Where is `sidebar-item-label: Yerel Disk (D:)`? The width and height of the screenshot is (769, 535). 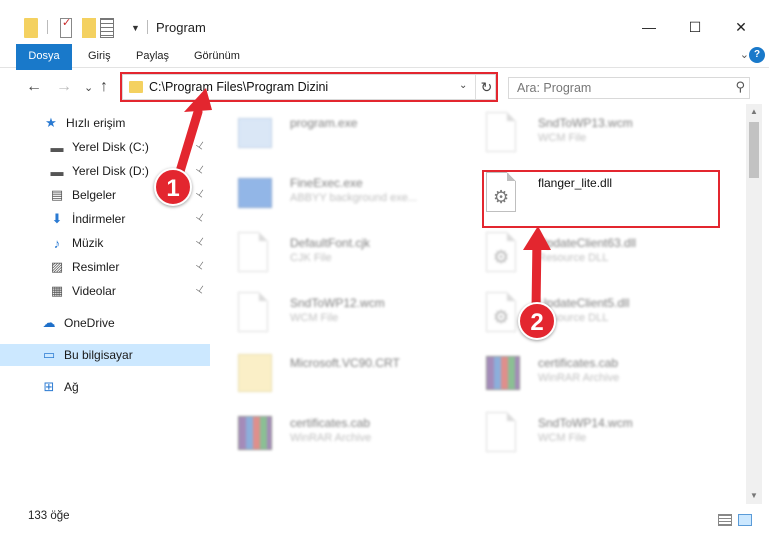
sidebar-item-label: Yerel Disk (D:) is located at coordinates (110, 171).